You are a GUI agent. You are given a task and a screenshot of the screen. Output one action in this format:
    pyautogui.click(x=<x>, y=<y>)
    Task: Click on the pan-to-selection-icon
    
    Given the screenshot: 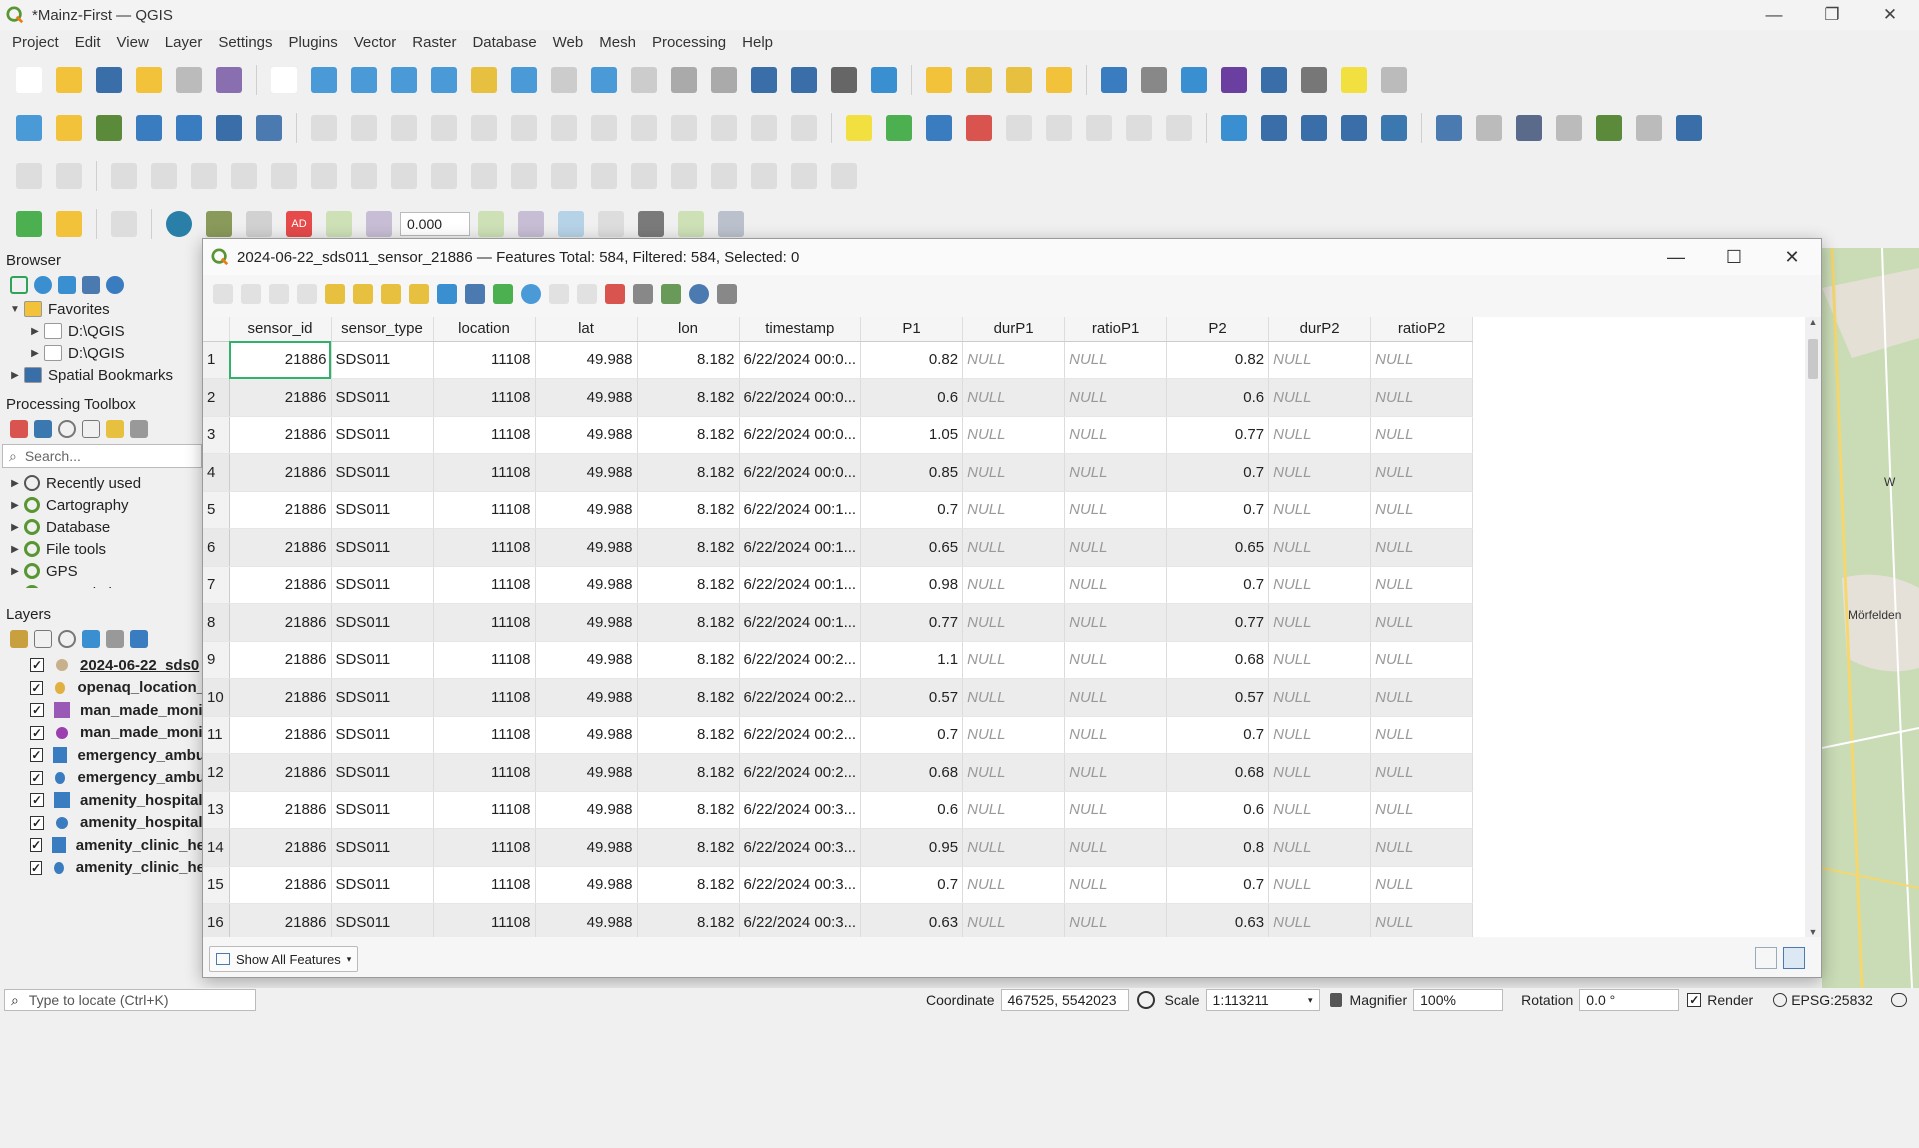 What is the action you would take?
    pyautogui.click(x=324, y=80)
    